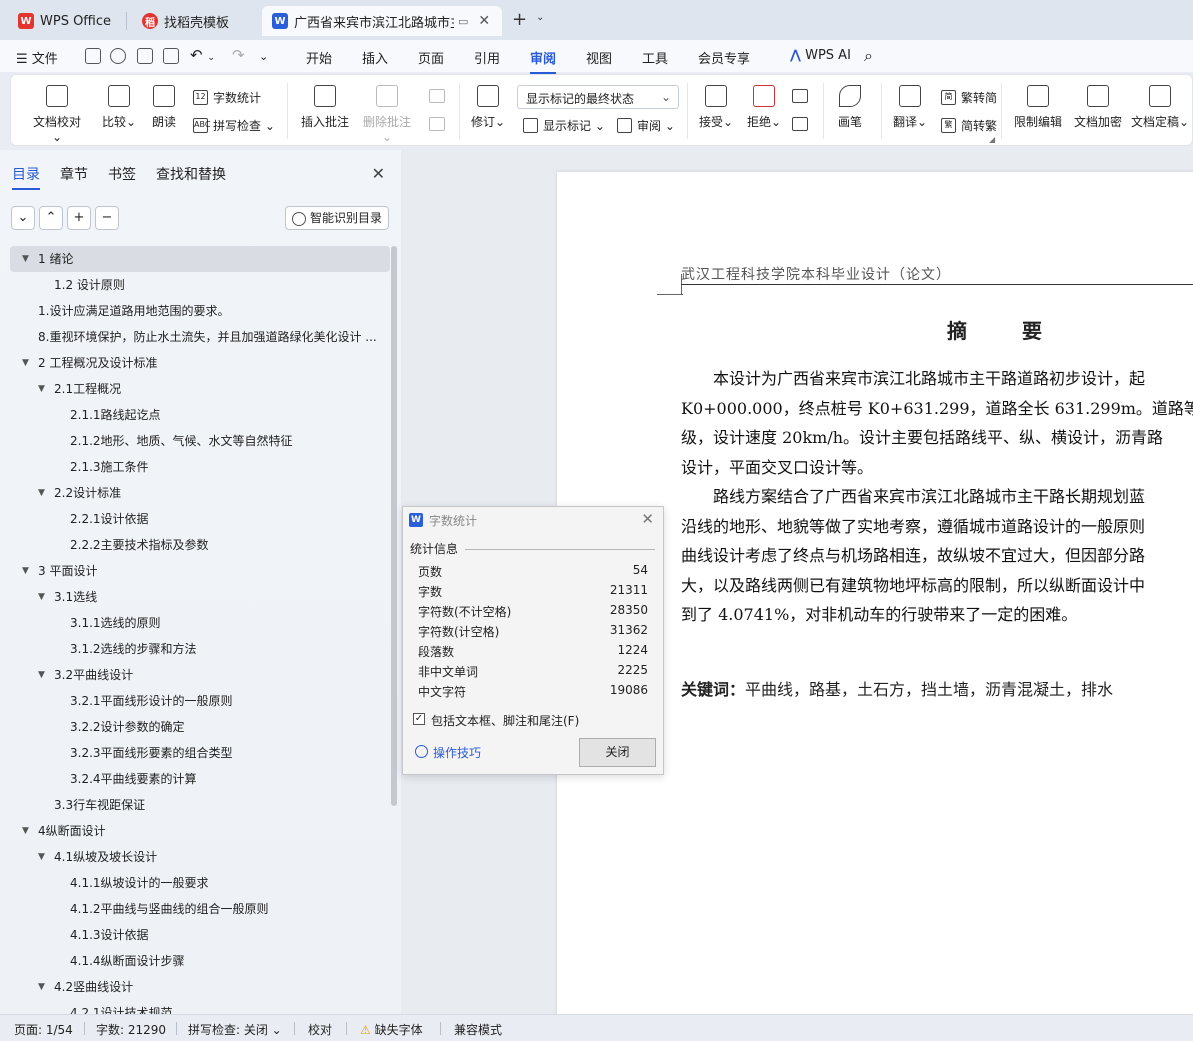 Image resolution: width=1193 pixels, height=1041 pixels. What do you see at coordinates (375, 57) in the screenshot?
I see `menu-insert: 插入` at bounding box center [375, 57].